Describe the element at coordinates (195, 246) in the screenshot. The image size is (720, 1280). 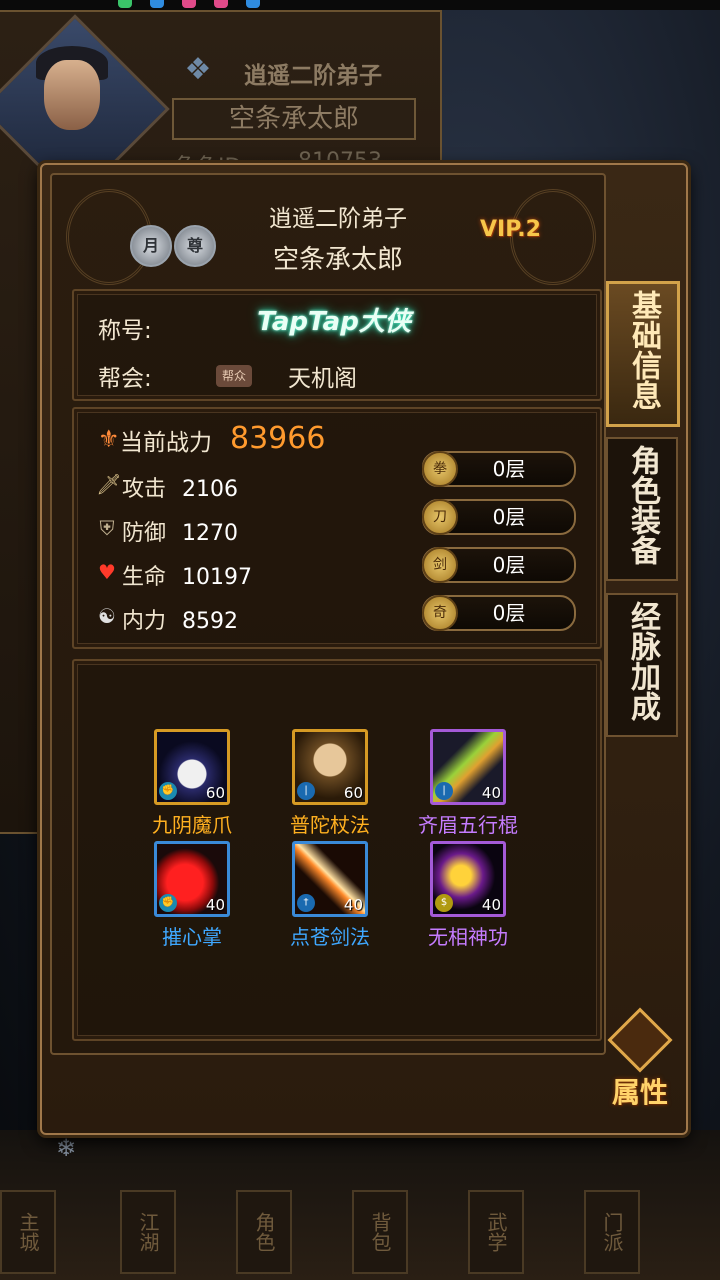
I see `honor-medal-icon: 尊` at that location.